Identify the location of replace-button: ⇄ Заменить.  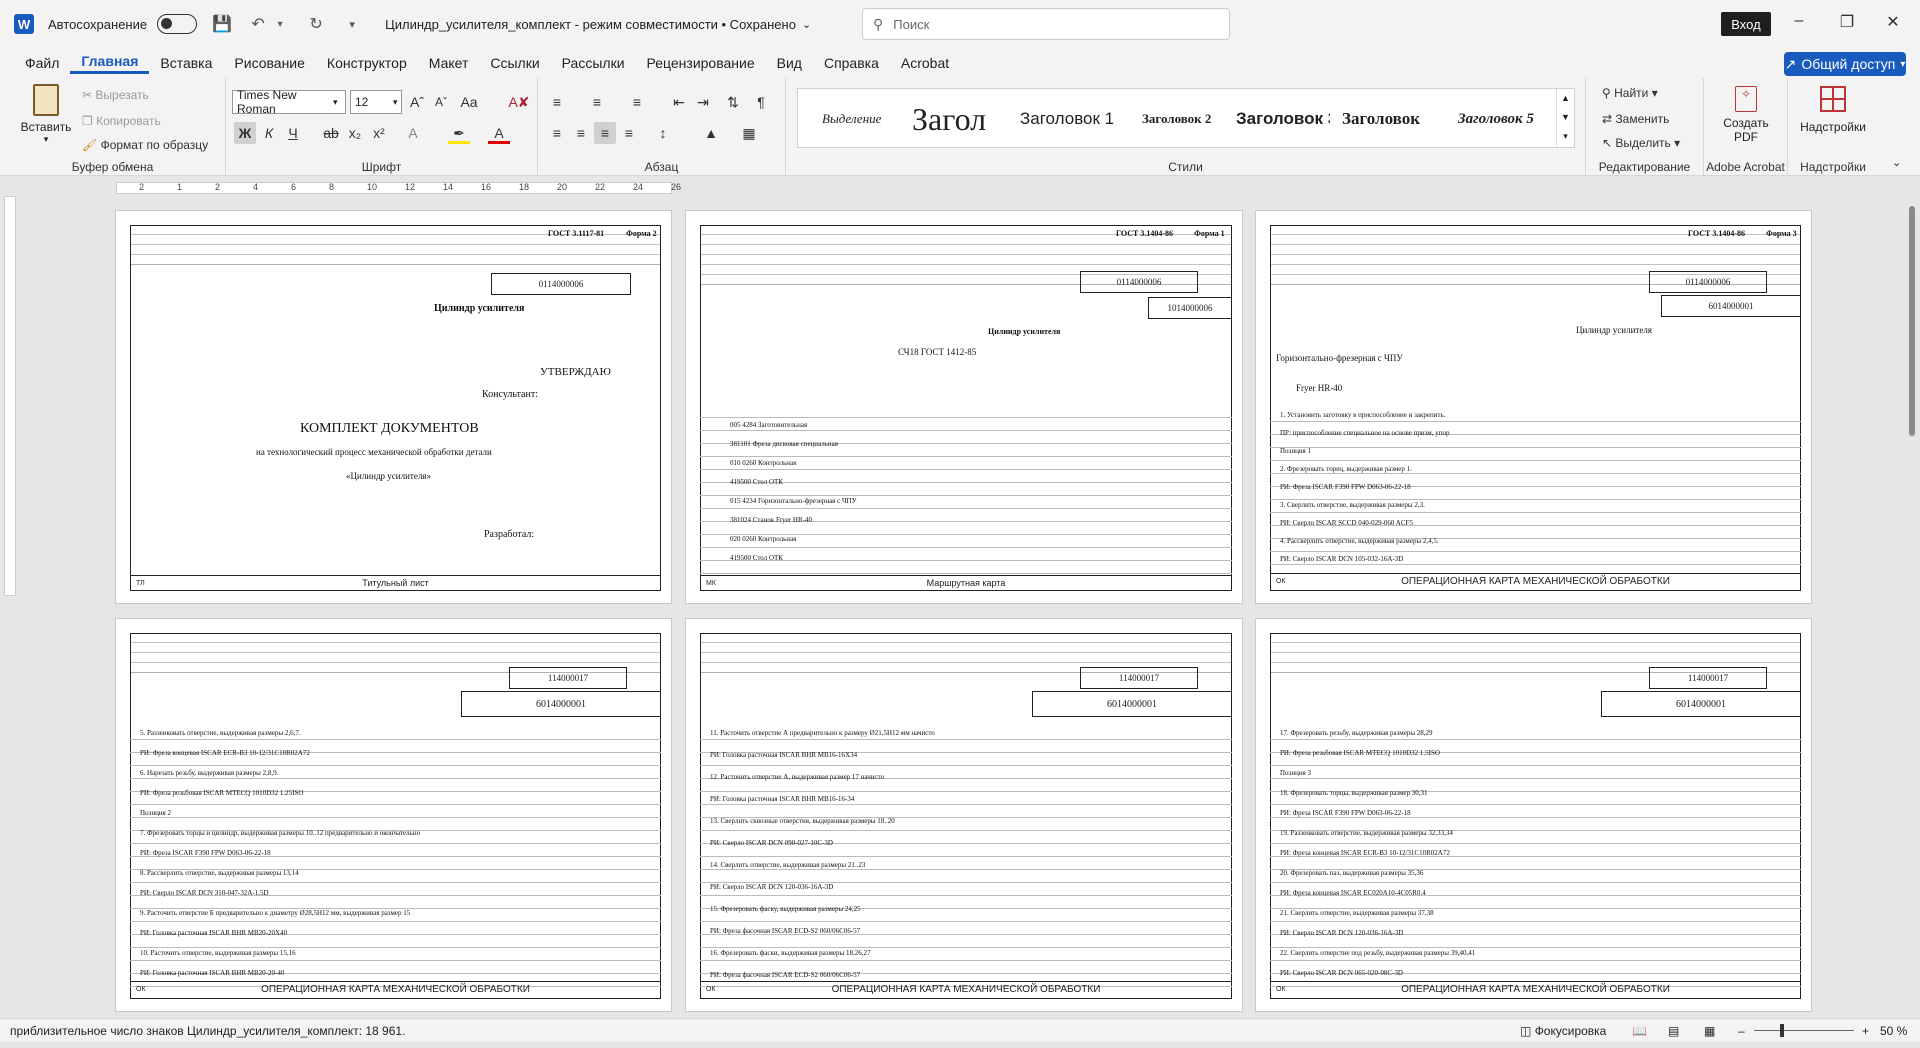
(1635, 119).